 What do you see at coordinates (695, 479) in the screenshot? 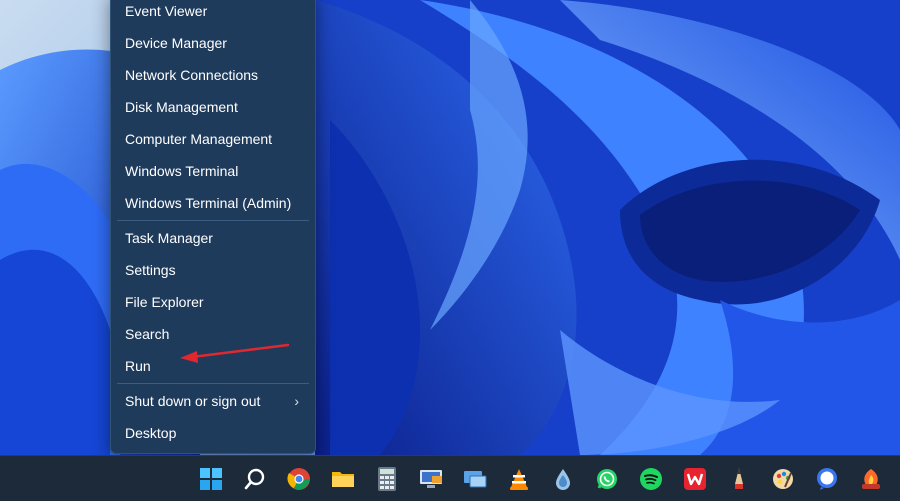
I see `wps-office-icon` at bounding box center [695, 479].